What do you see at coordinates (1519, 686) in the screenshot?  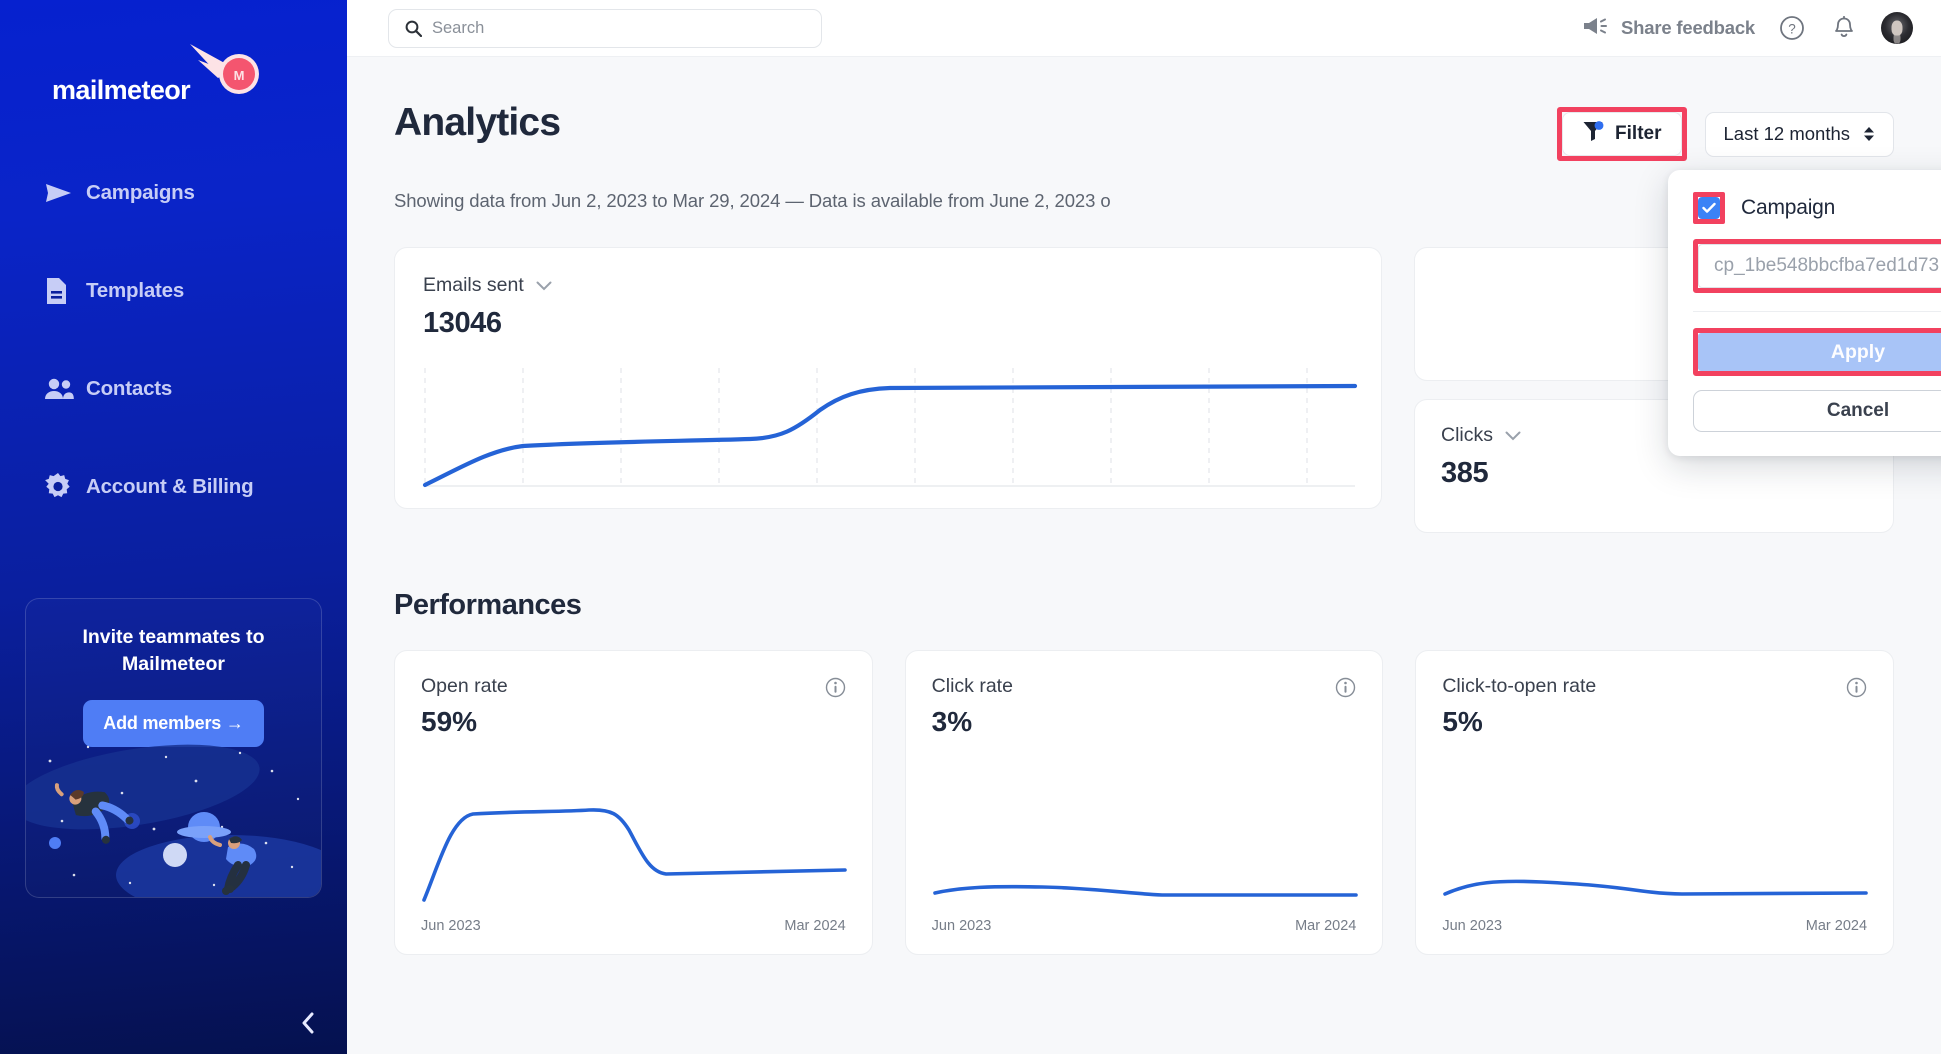 I see `click-to-open-rate-label: Click-to-open rate` at bounding box center [1519, 686].